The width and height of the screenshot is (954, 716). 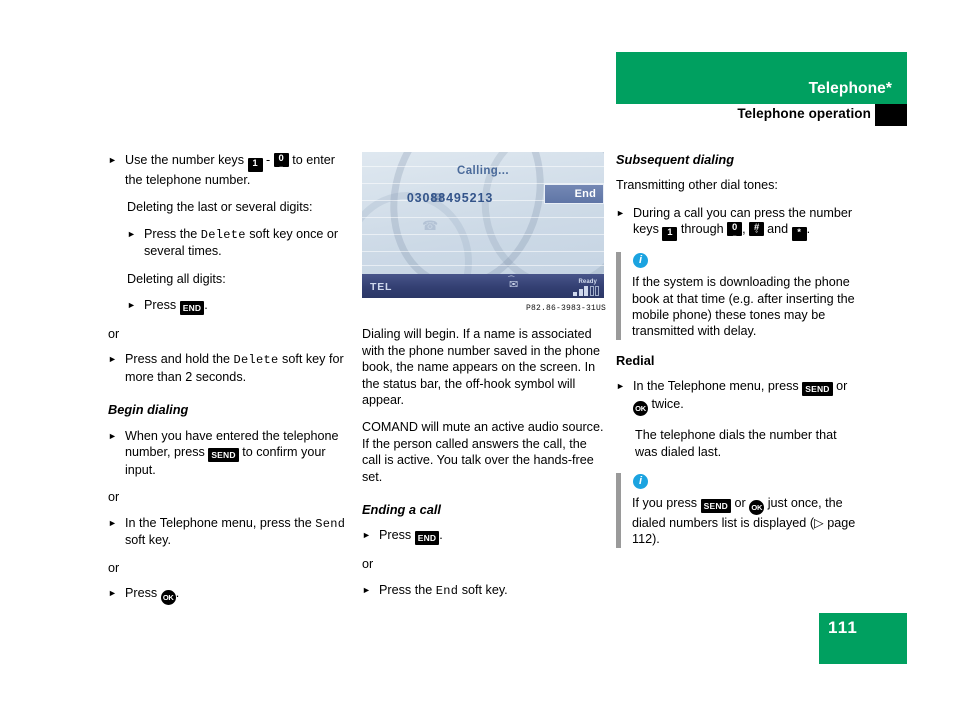 I want to click on paragraph-delete-last: Deleting the last or several digits:, so click(x=220, y=207).